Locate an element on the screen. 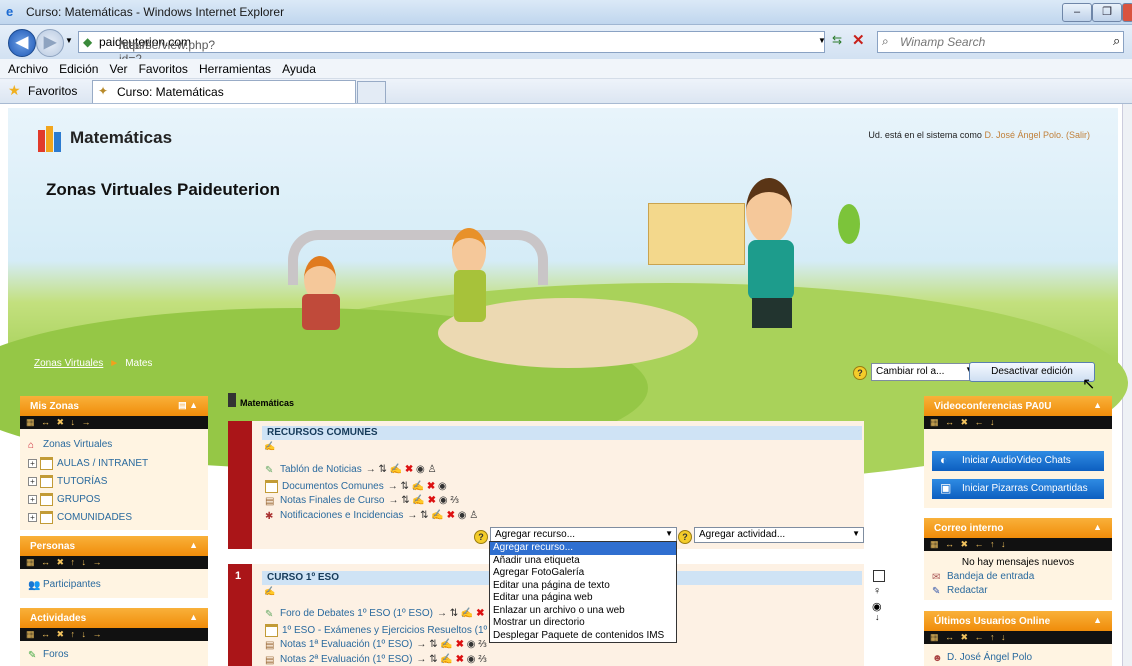 This screenshot has width=1132, height=666. login-user-link: D. José Ángel Polo. is located at coordinates (1023, 135).